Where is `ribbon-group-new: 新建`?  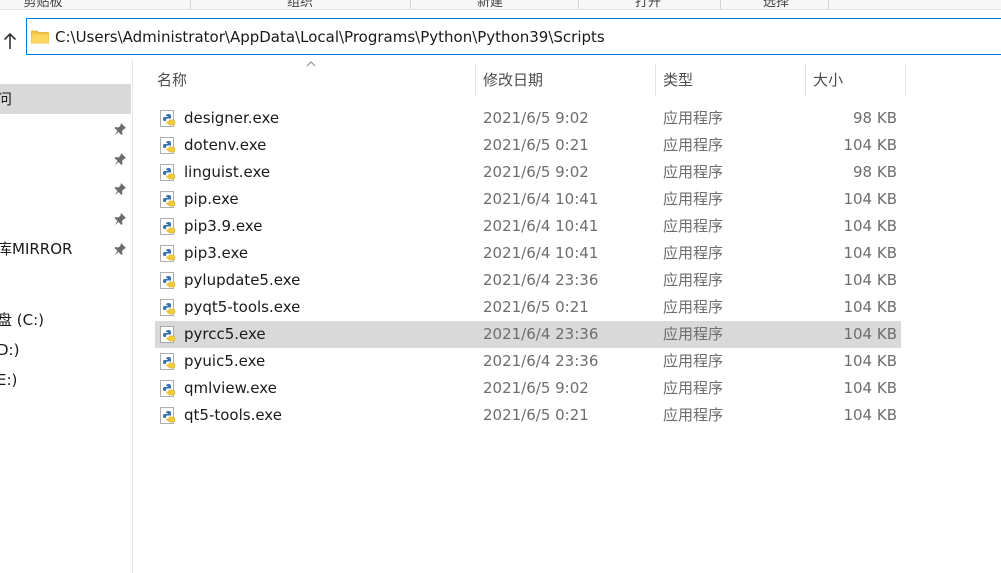 ribbon-group-new: 新建 is located at coordinates (489, 5).